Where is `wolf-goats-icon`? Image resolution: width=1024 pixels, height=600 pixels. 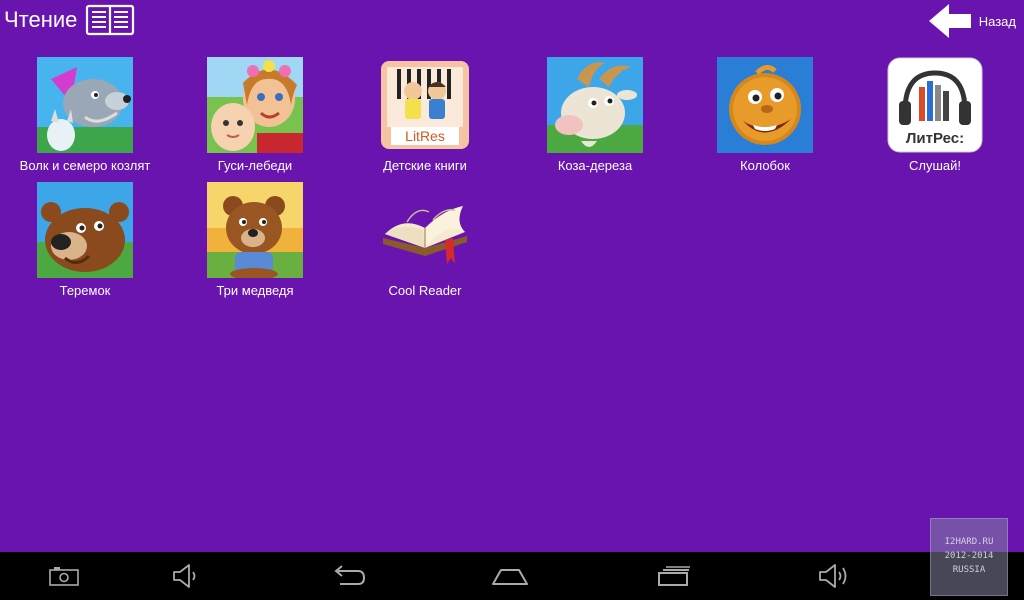
wolf-goats-icon is located at coordinates (85, 105).